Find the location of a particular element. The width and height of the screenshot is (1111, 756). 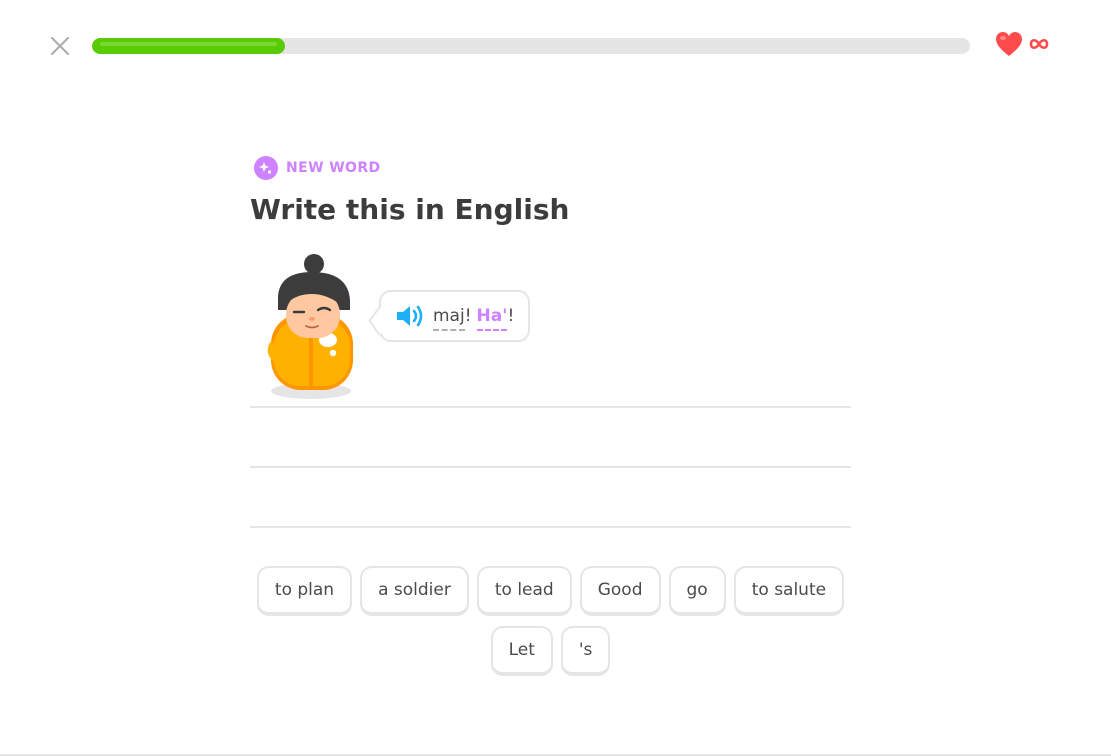

word-tile: Let is located at coordinates (521, 651).